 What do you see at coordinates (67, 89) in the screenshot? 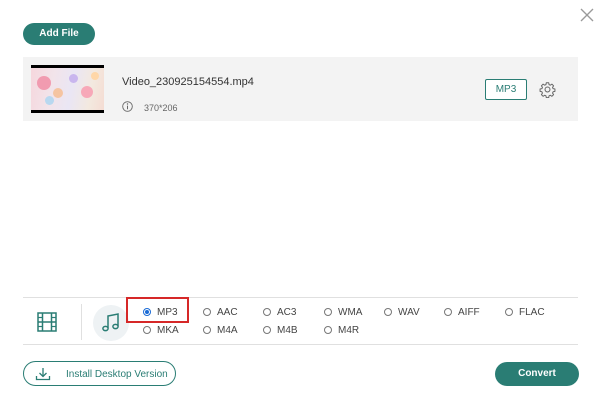
I see `video-thumbnail` at bounding box center [67, 89].